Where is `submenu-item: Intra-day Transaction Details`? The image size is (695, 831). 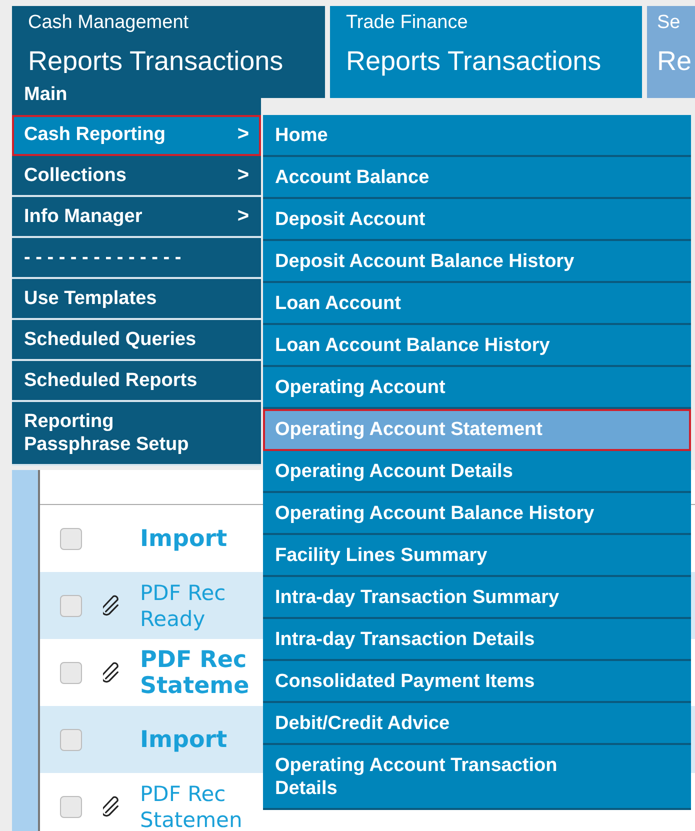
submenu-item: Intra-day Transaction Details is located at coordinates (477, 640).